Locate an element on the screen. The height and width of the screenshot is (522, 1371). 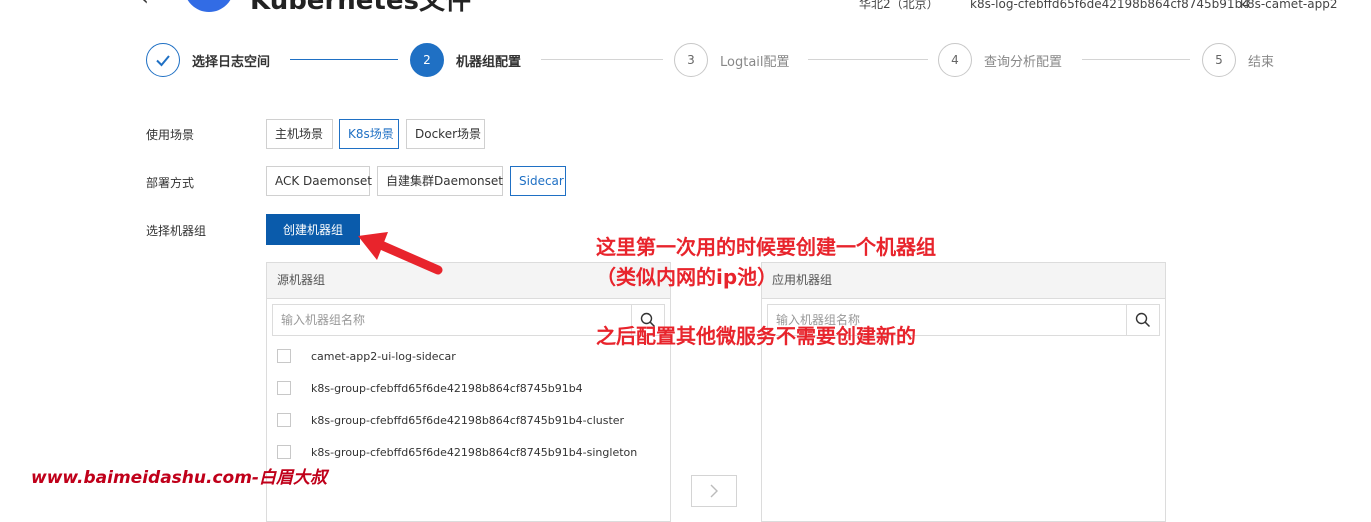
create-machine-group-button: 创建机器组 is located at coordinates (313, 229).